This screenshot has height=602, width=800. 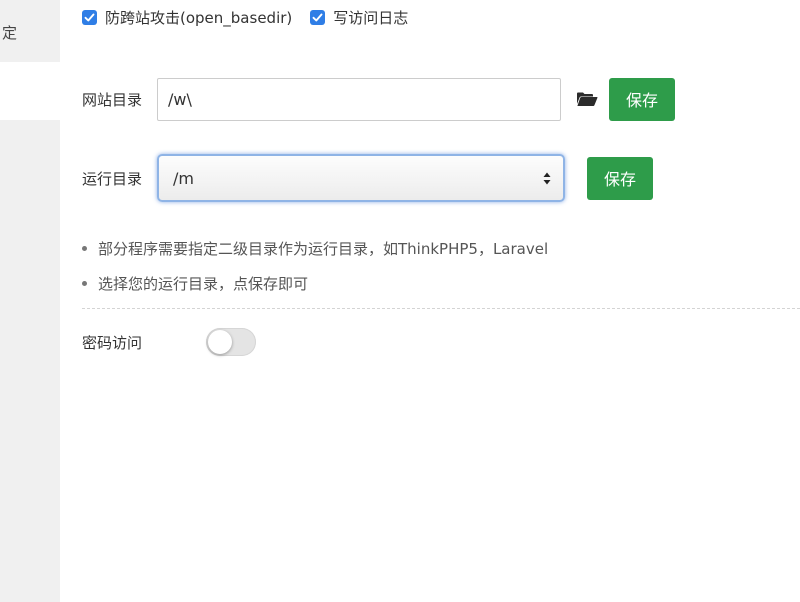 I want to click on run-dir-label: 运行目录, so click(x=112, y=178).